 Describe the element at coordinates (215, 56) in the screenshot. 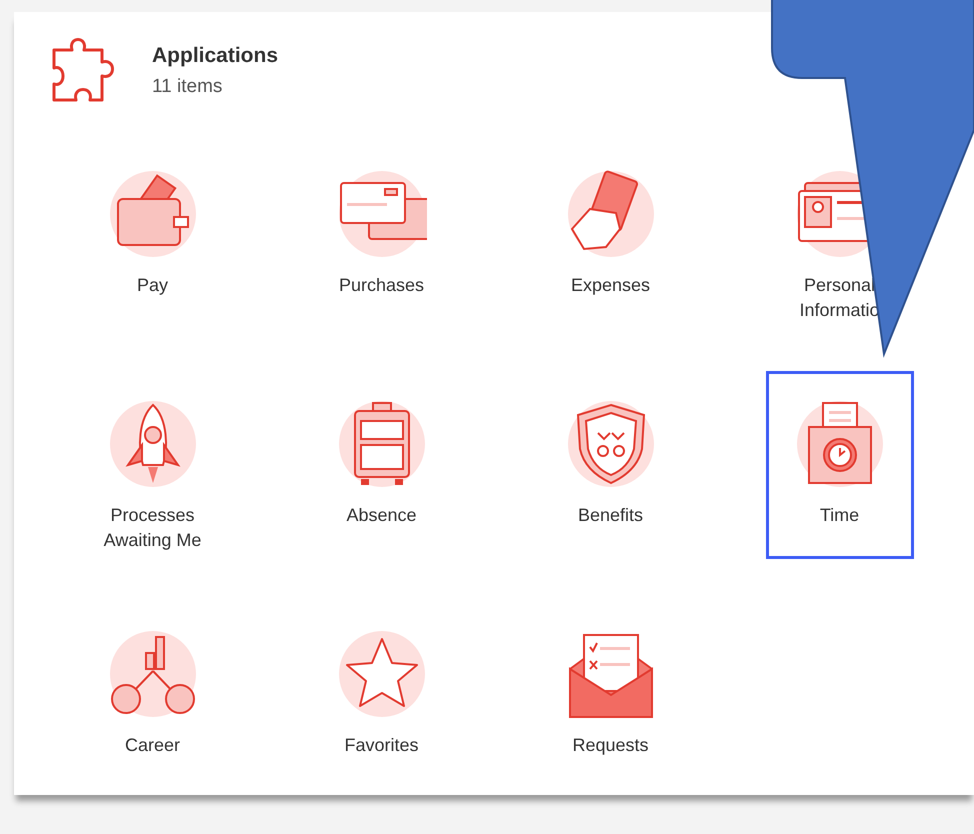

I see `section-title: Applications` at that location.